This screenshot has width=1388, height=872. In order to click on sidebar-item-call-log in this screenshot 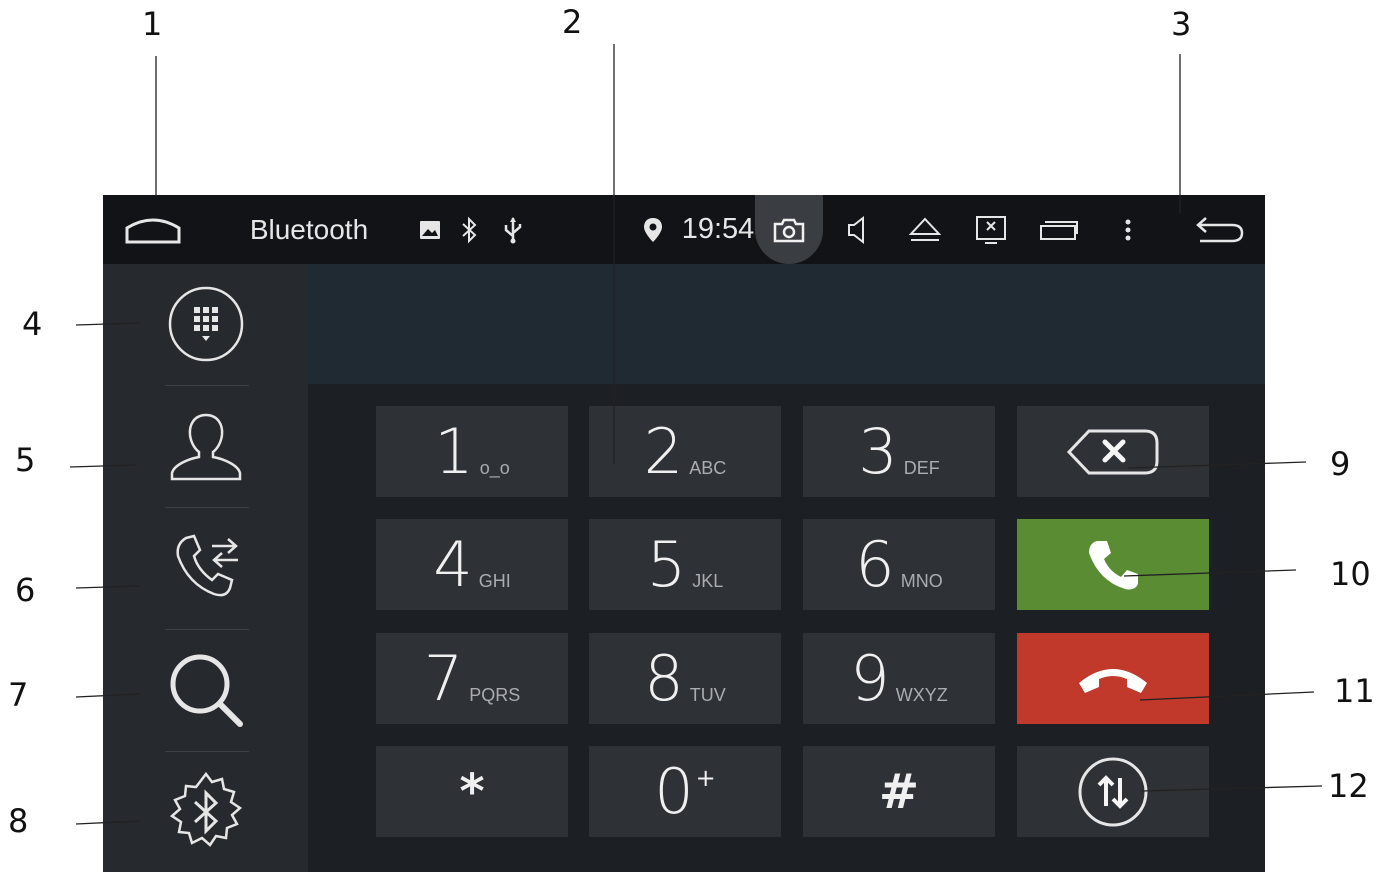, I will do `click(205, 568)`.